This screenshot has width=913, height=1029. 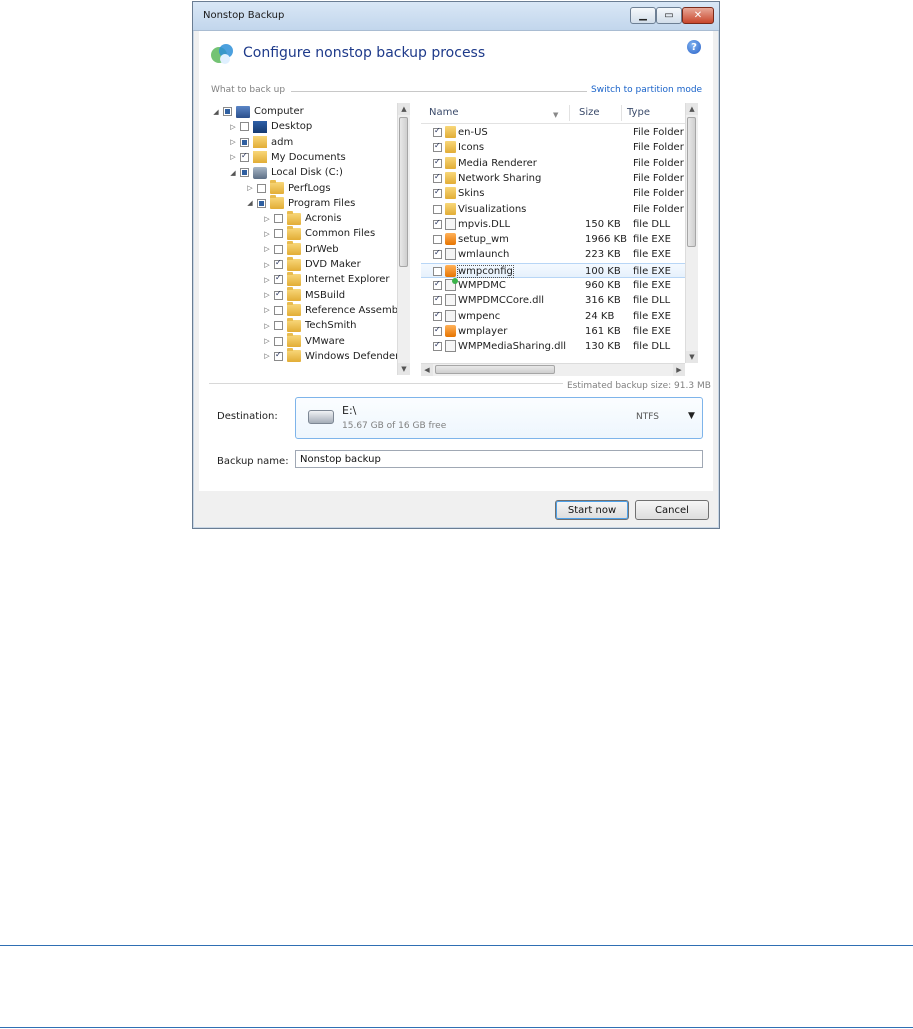 I want to click on table-row: WMPMediaSharing.dll 130 KB file DLL, so click(x=553, y=346).